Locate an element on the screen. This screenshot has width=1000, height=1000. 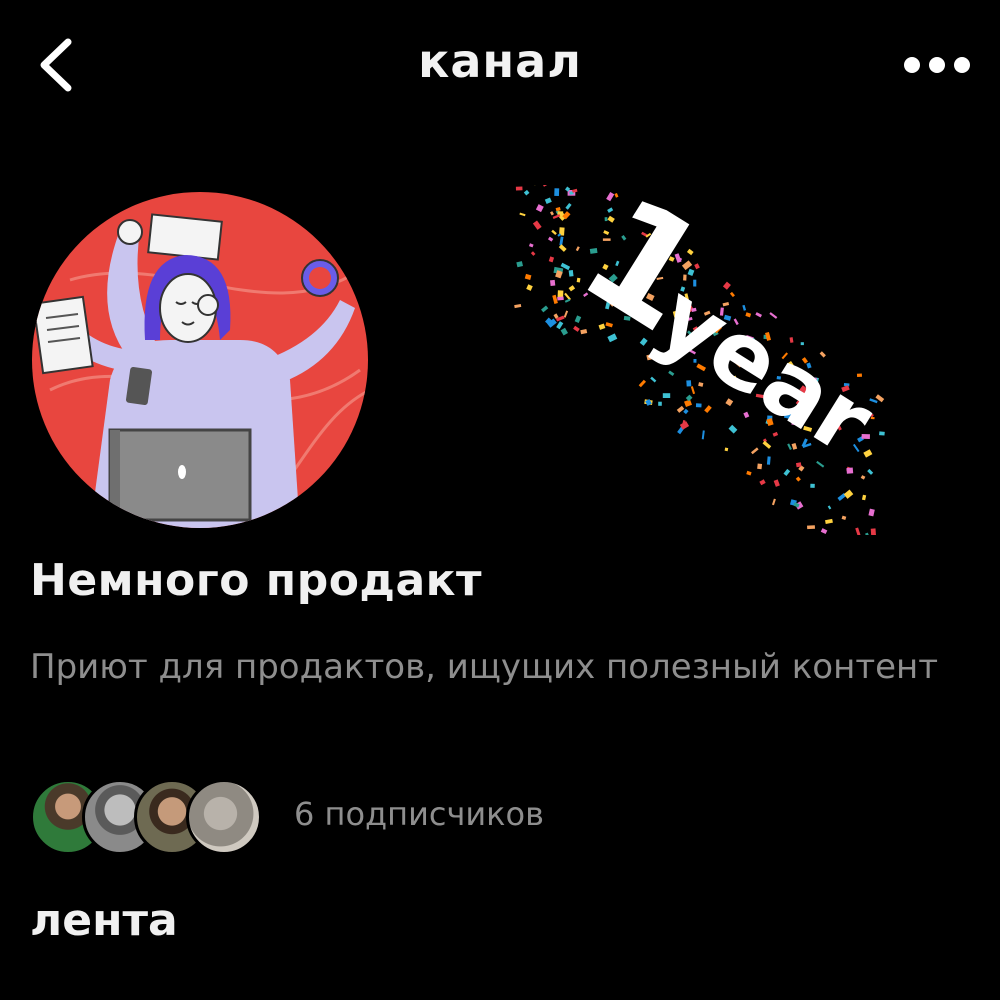
channel-avatar-illustration is located at coordinates (200, 360).